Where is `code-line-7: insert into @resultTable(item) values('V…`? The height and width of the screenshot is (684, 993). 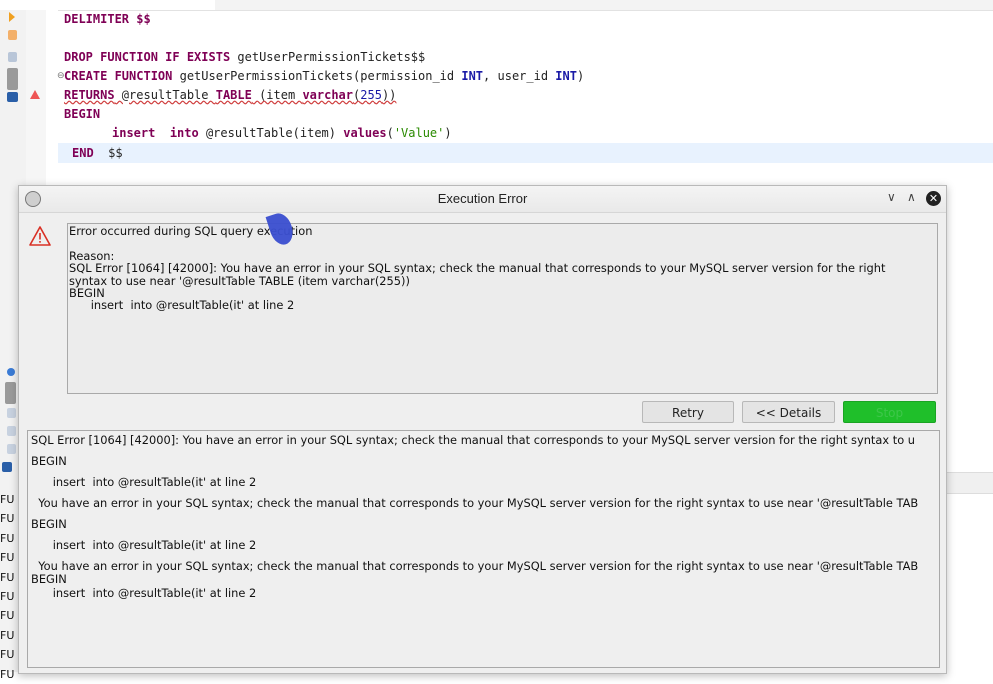 code-line-7: insert into @resultTable(item) values('V… is located at coordinates (282, 133).